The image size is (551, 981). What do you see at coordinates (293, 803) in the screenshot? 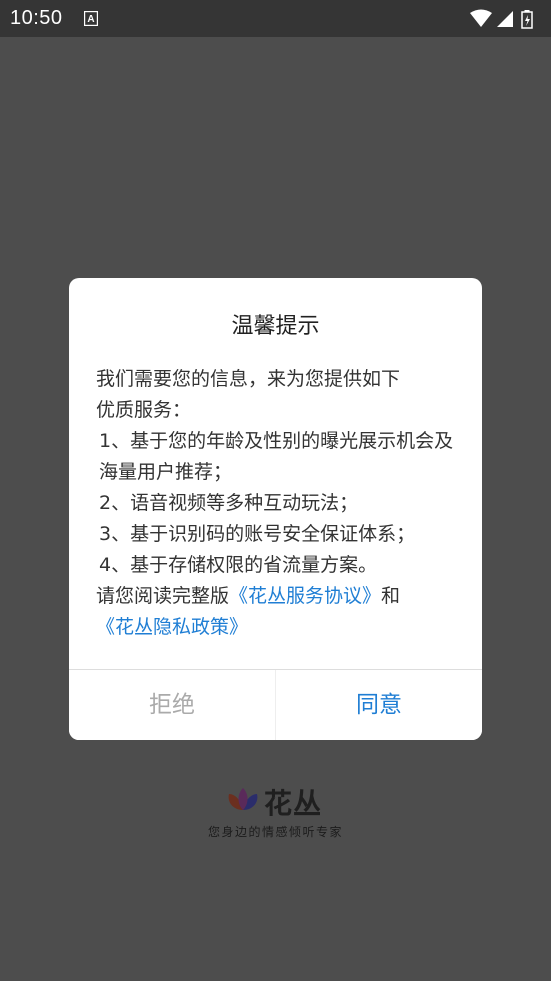
I see `splash-brand: 花丛` at bounding box center [293, 803].